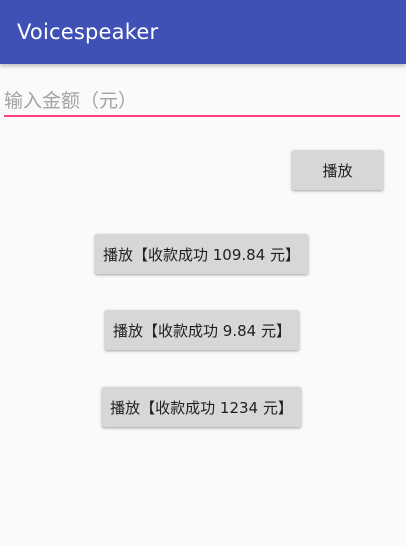 The image size is (406, 546). What do you see at coordinates (201, 254) in the screenshot?
I see `play-preset-109-84-button: 播放【收款成功 109.84 元】` at bounding box center [201, 254].